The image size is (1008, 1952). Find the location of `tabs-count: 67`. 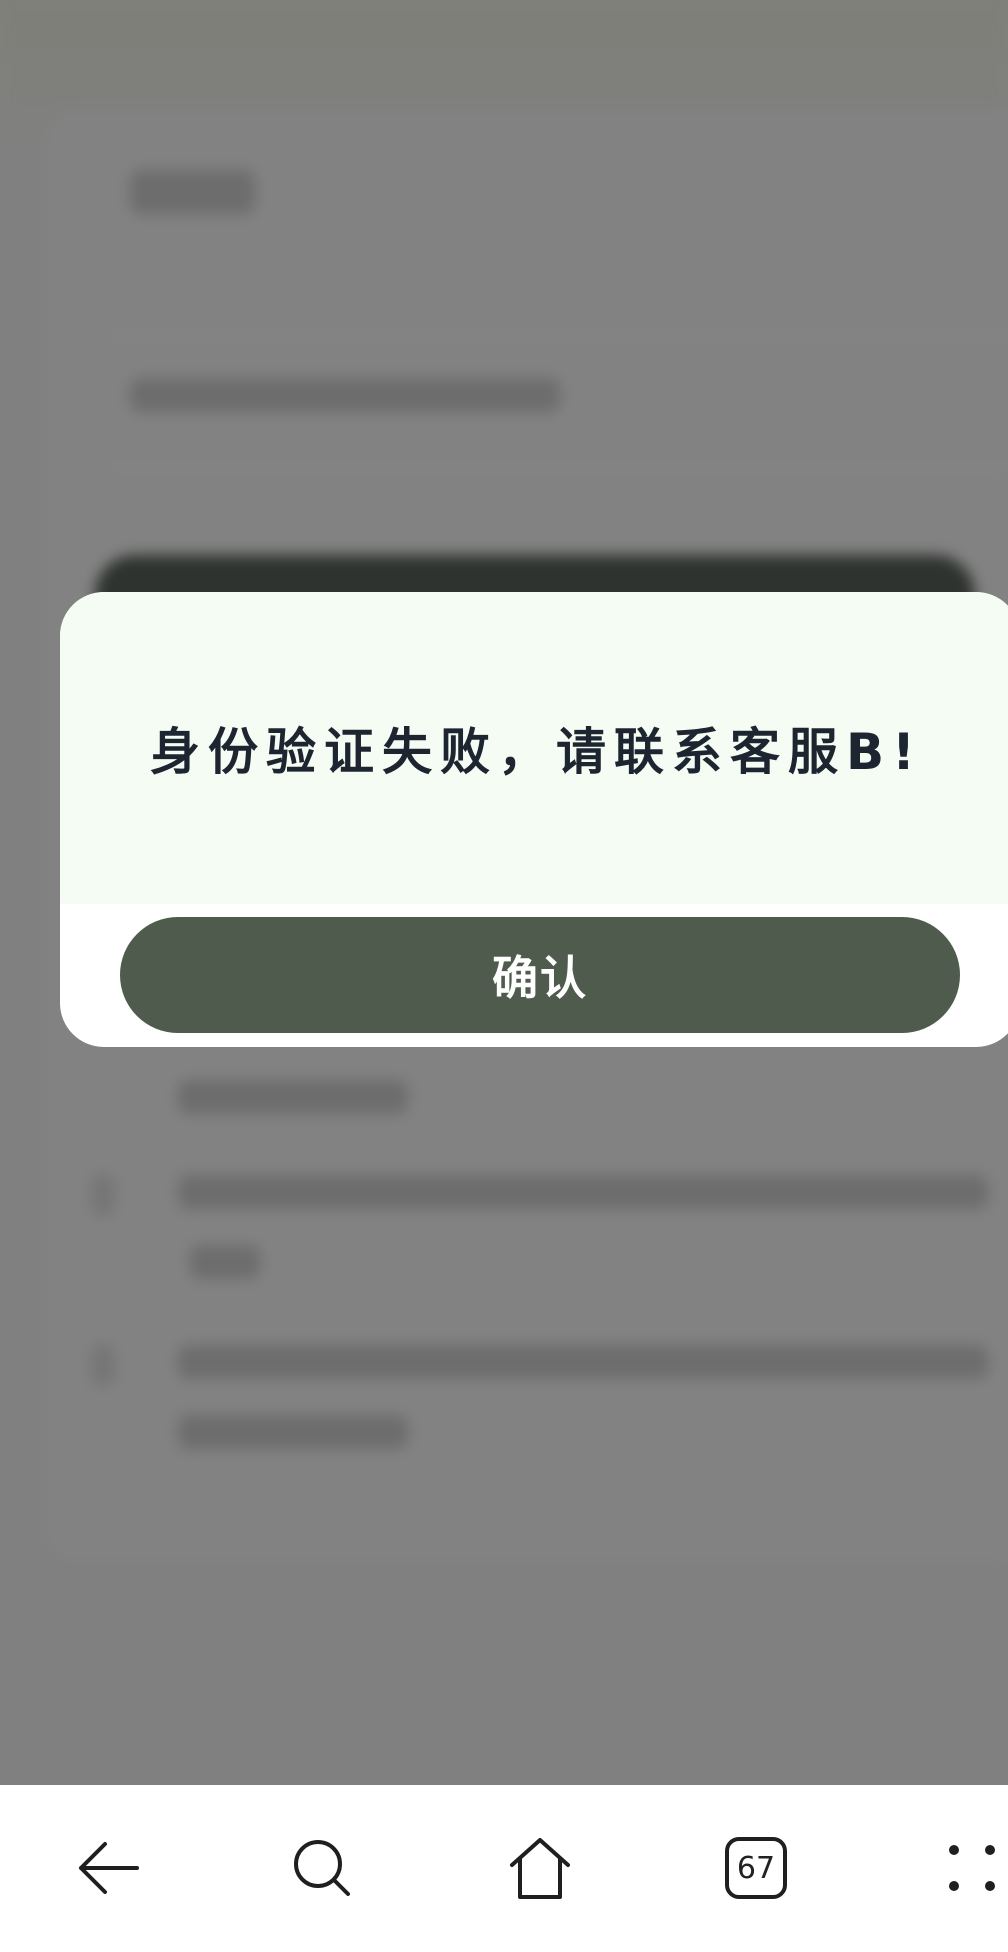

tabs-count: 67 is located at coordinates (756, 1868).